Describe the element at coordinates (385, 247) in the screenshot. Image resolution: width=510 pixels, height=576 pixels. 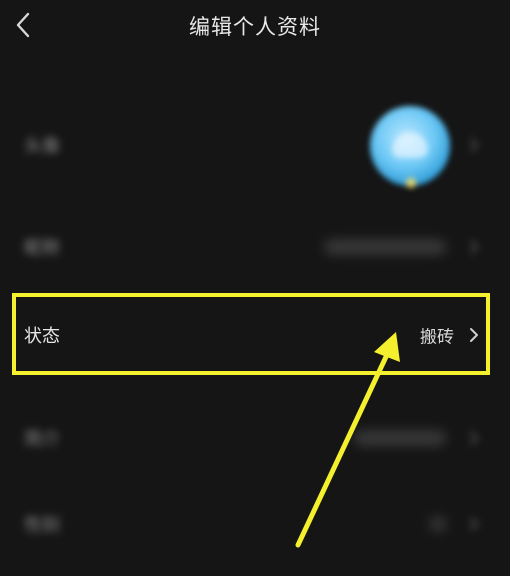
I see `nickname-value` at that location.